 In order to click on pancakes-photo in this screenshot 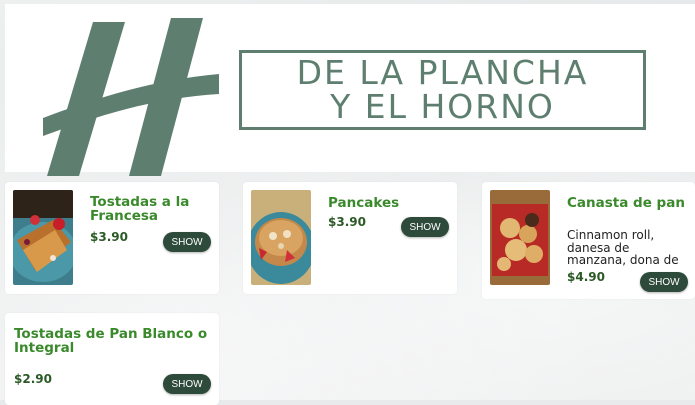, I will do `click(281, 237)`.